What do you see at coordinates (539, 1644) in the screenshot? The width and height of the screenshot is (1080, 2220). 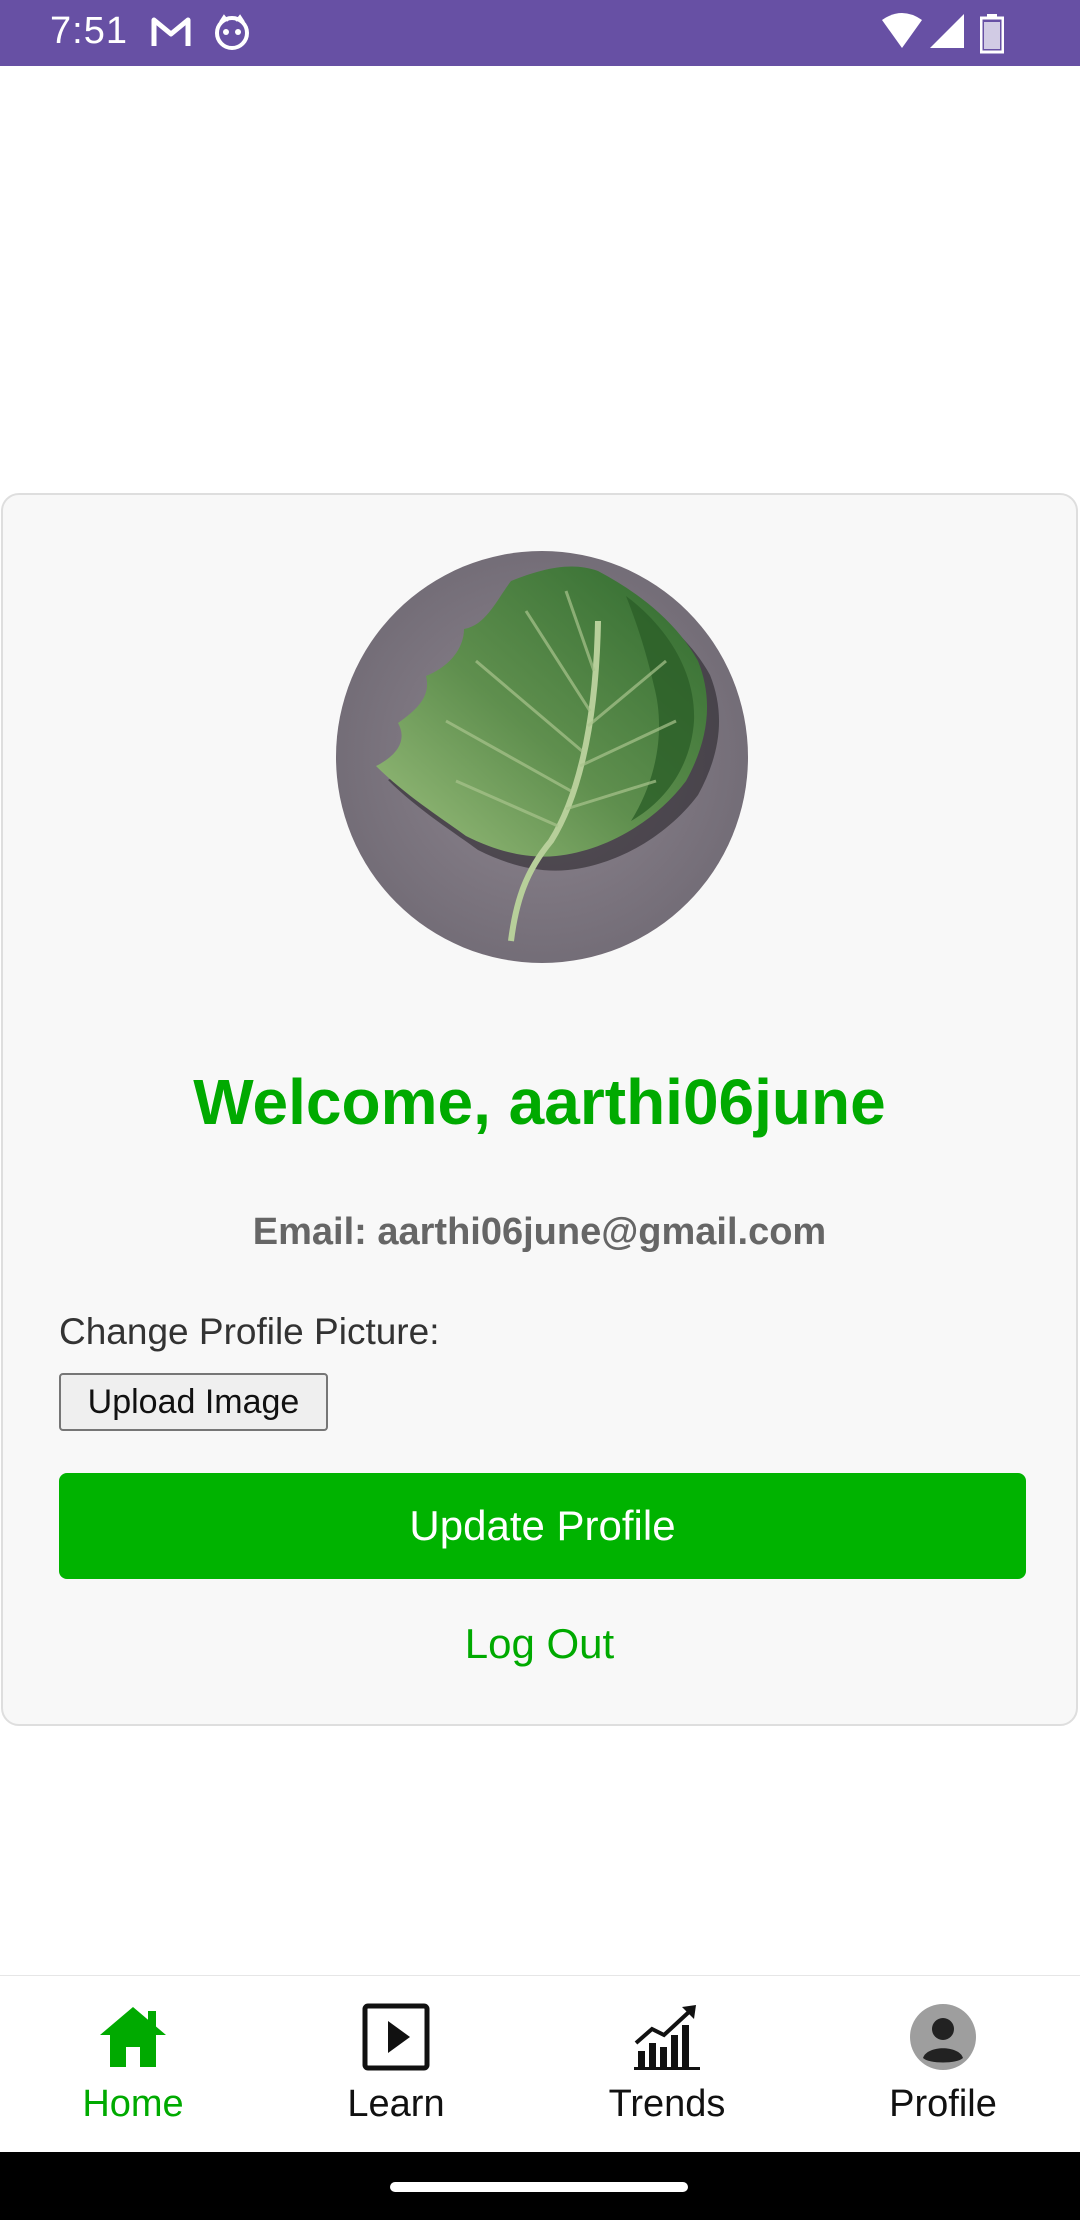 I see `logout-link: Log Out` at bounding box center [539, 1644].